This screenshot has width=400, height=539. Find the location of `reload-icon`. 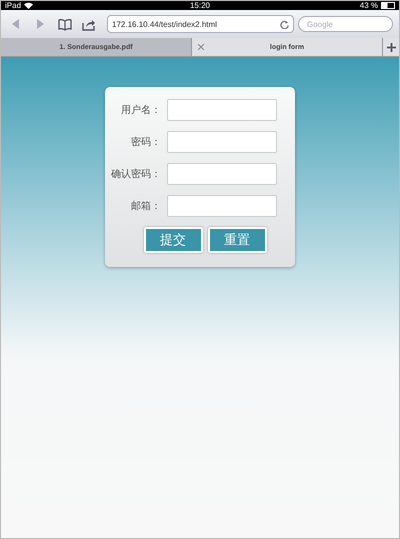

reload-icon is located at coordinates (284, 24).